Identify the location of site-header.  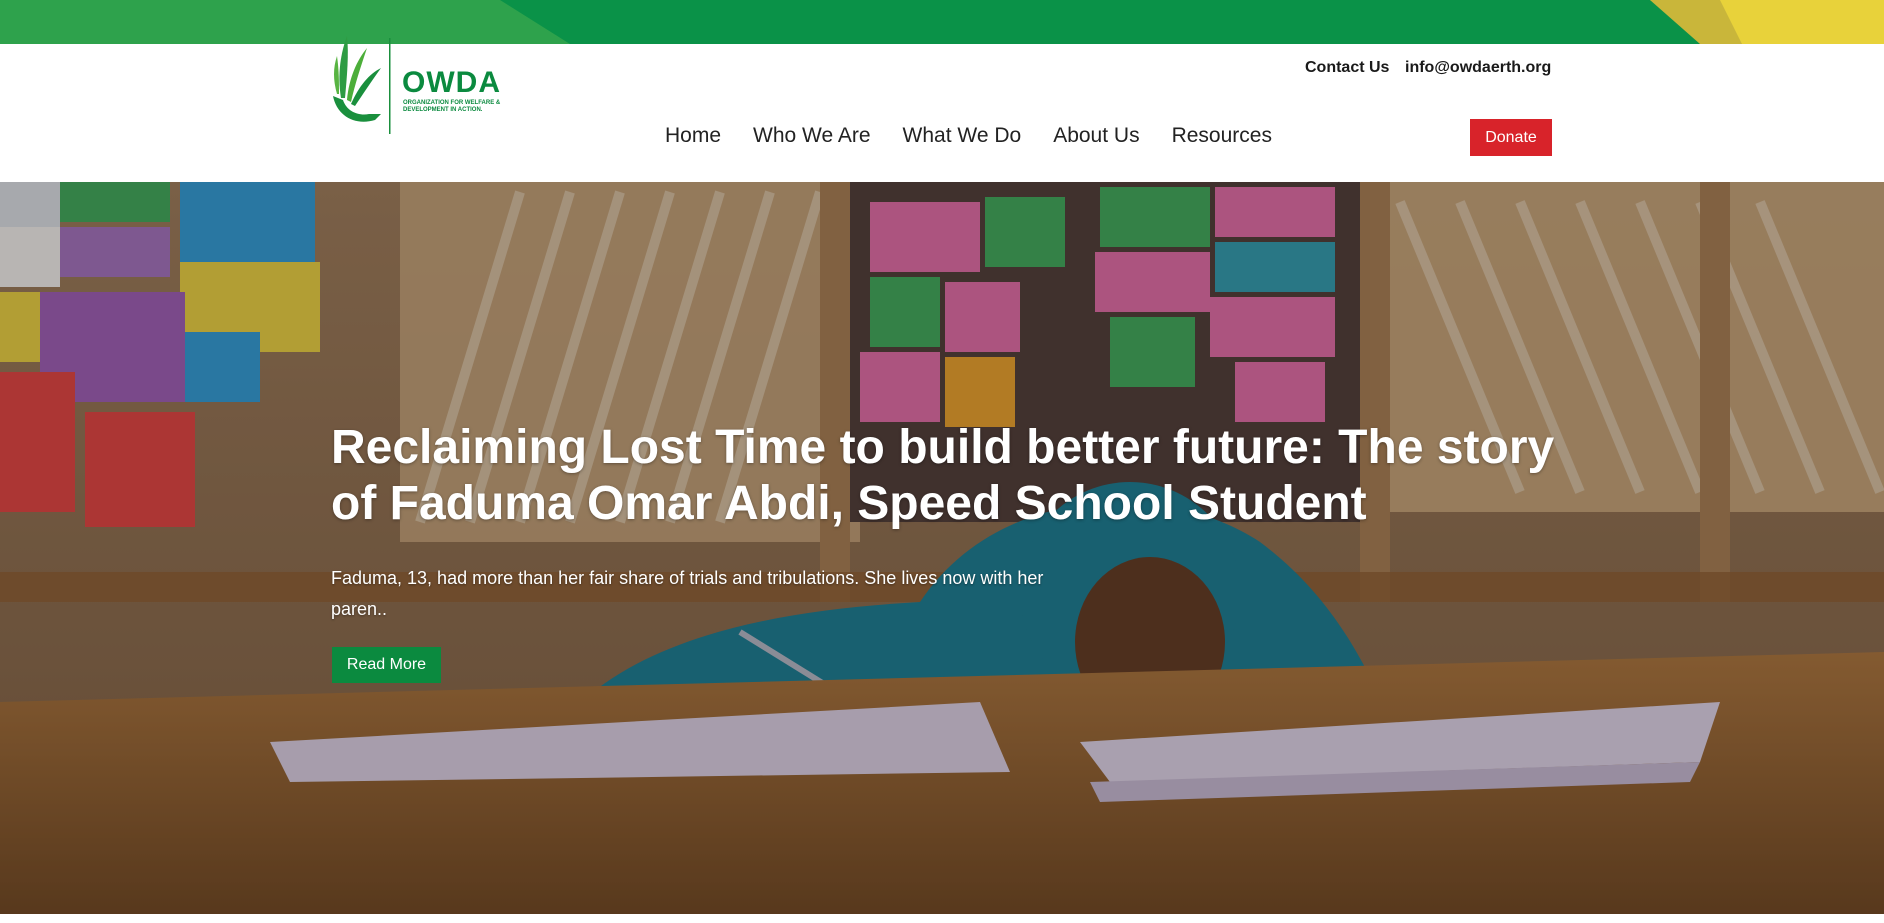
(942, 113).